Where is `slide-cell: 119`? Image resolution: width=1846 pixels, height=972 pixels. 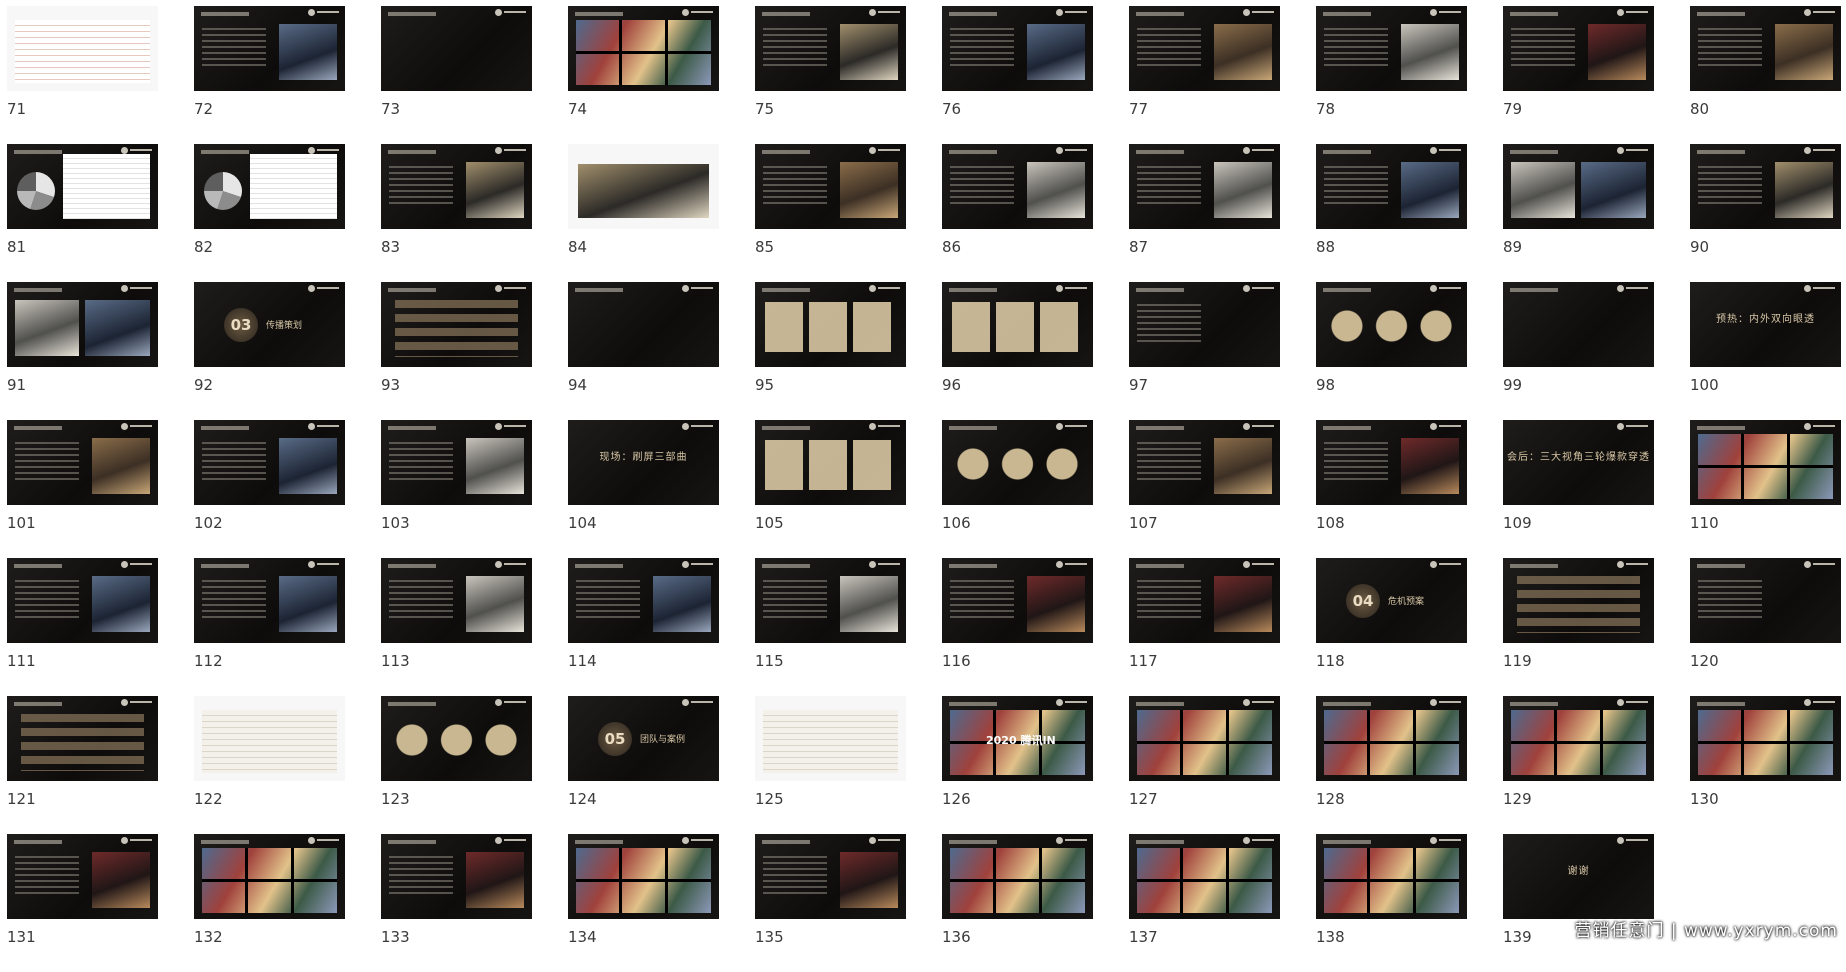 slide-cell: 119 is located at coordinates (1578, 627).